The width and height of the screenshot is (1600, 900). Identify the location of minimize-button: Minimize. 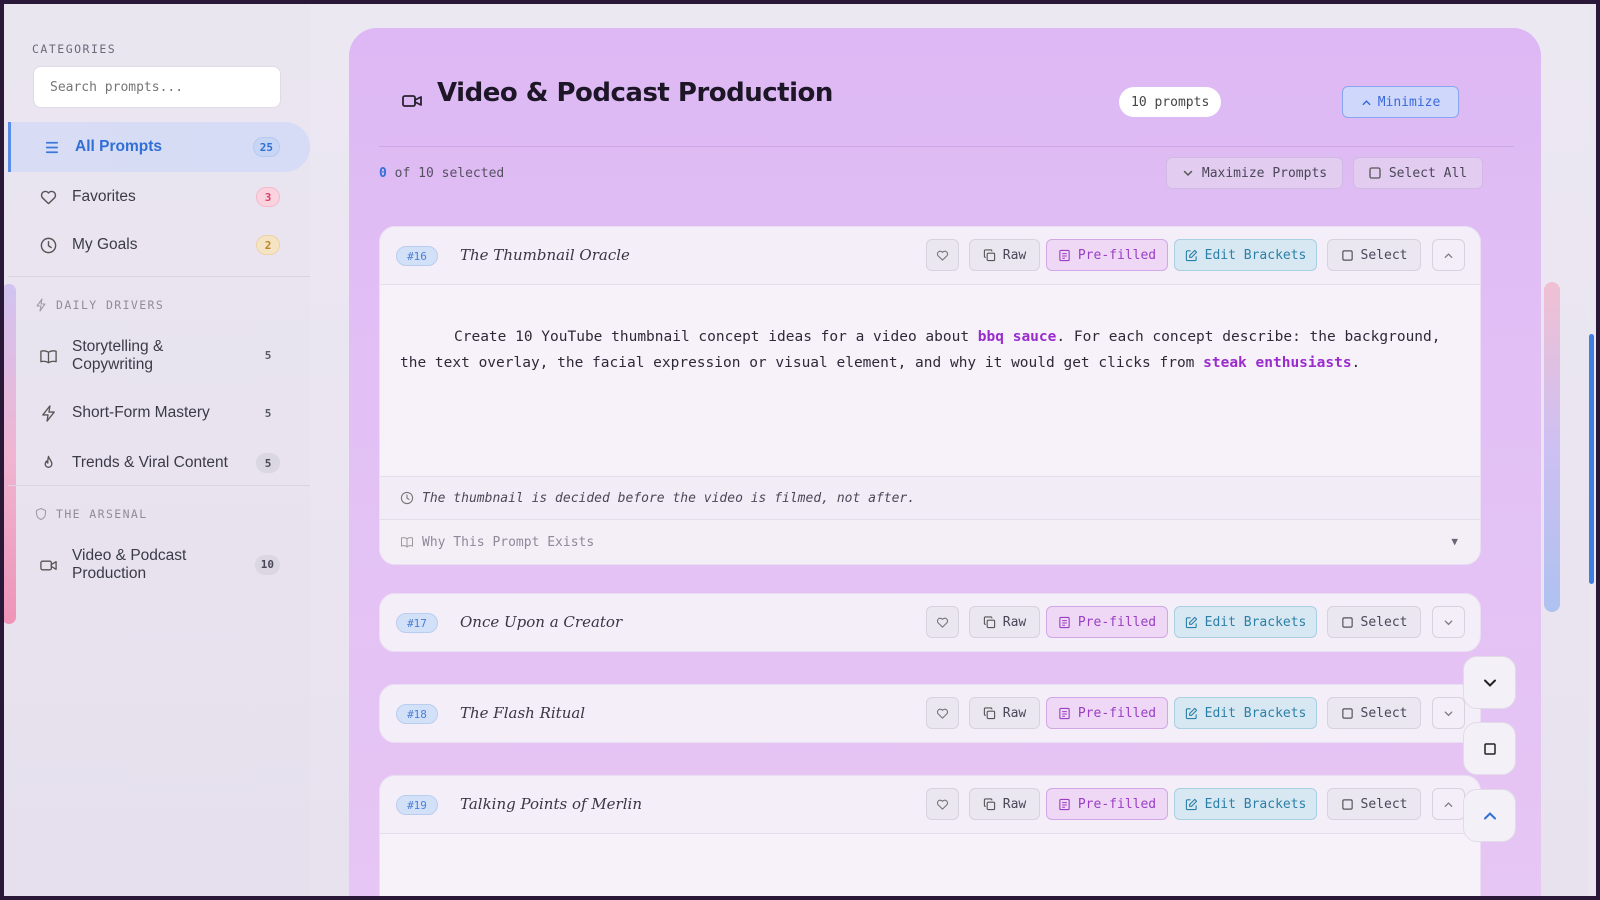
(1400, 102).